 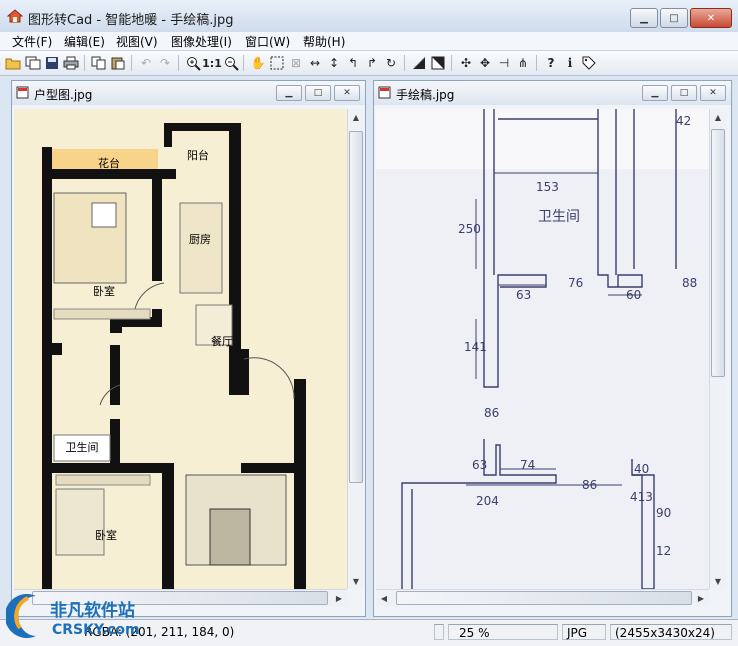 I want to click on sketch-dim: 204, so click(x=487, y=501).